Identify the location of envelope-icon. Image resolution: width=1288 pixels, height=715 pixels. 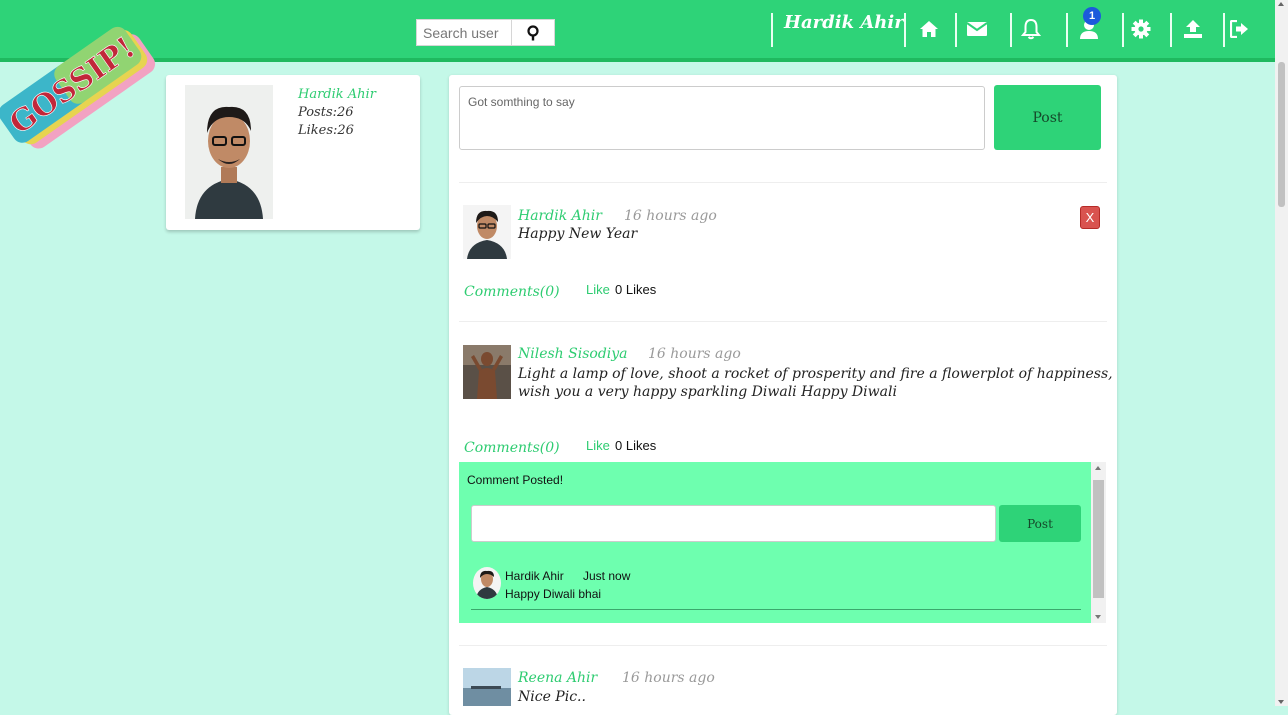
(977, 29).